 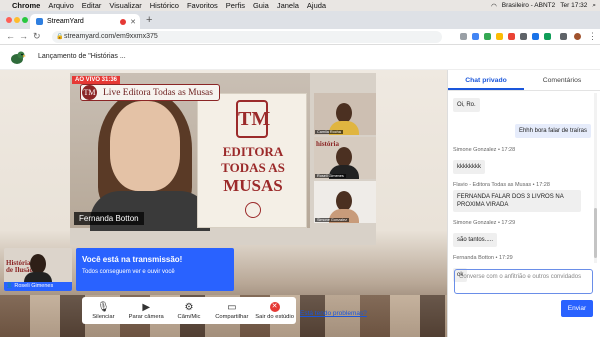 What do you see at coordinates (595, 178) in the screenshot?
I see `chat-scrollbar` at bounding box center [595, 178].